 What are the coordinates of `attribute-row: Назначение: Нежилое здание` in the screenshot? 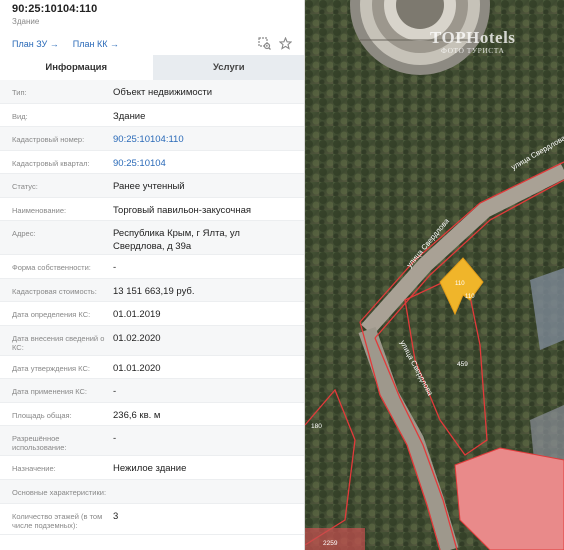 It's located at (152, 468).